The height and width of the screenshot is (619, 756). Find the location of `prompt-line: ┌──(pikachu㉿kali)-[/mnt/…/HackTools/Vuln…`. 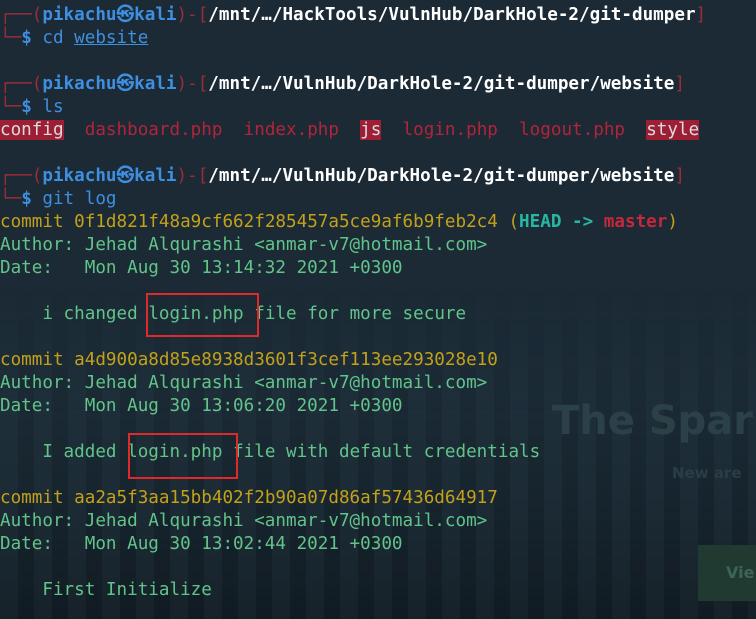

prompt-line: ┌──(pikachu㉿kali)-[/mnt/…/HackTools/Vuln… is located at coordinates (353, 15).